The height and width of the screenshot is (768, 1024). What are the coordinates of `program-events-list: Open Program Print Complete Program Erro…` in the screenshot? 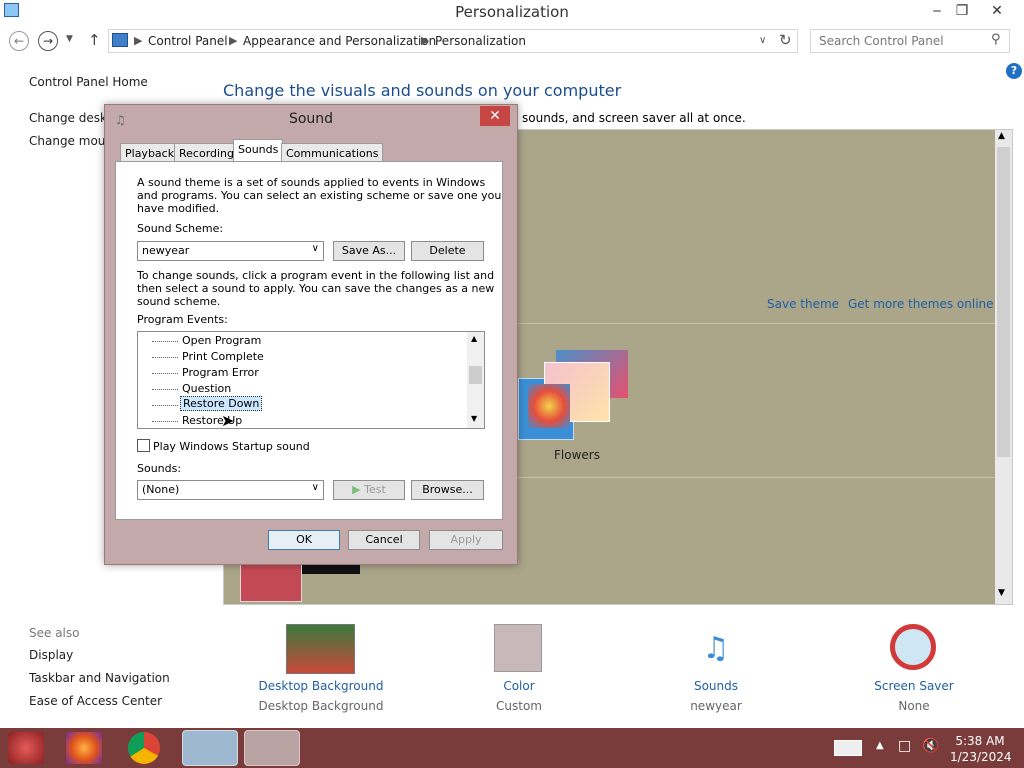 It's located at (311, 380).